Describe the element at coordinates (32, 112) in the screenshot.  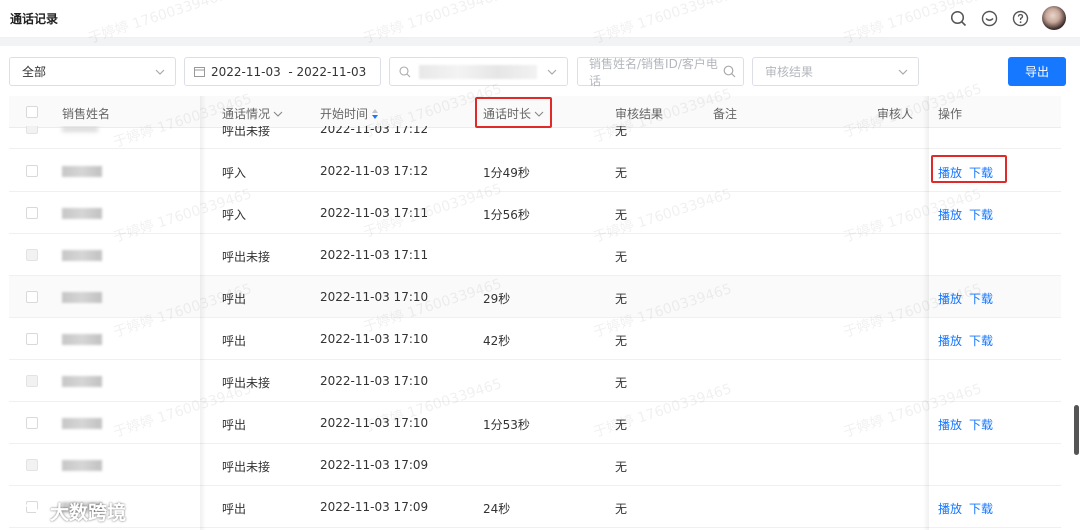
I see `select-all-checkbox` at that location.